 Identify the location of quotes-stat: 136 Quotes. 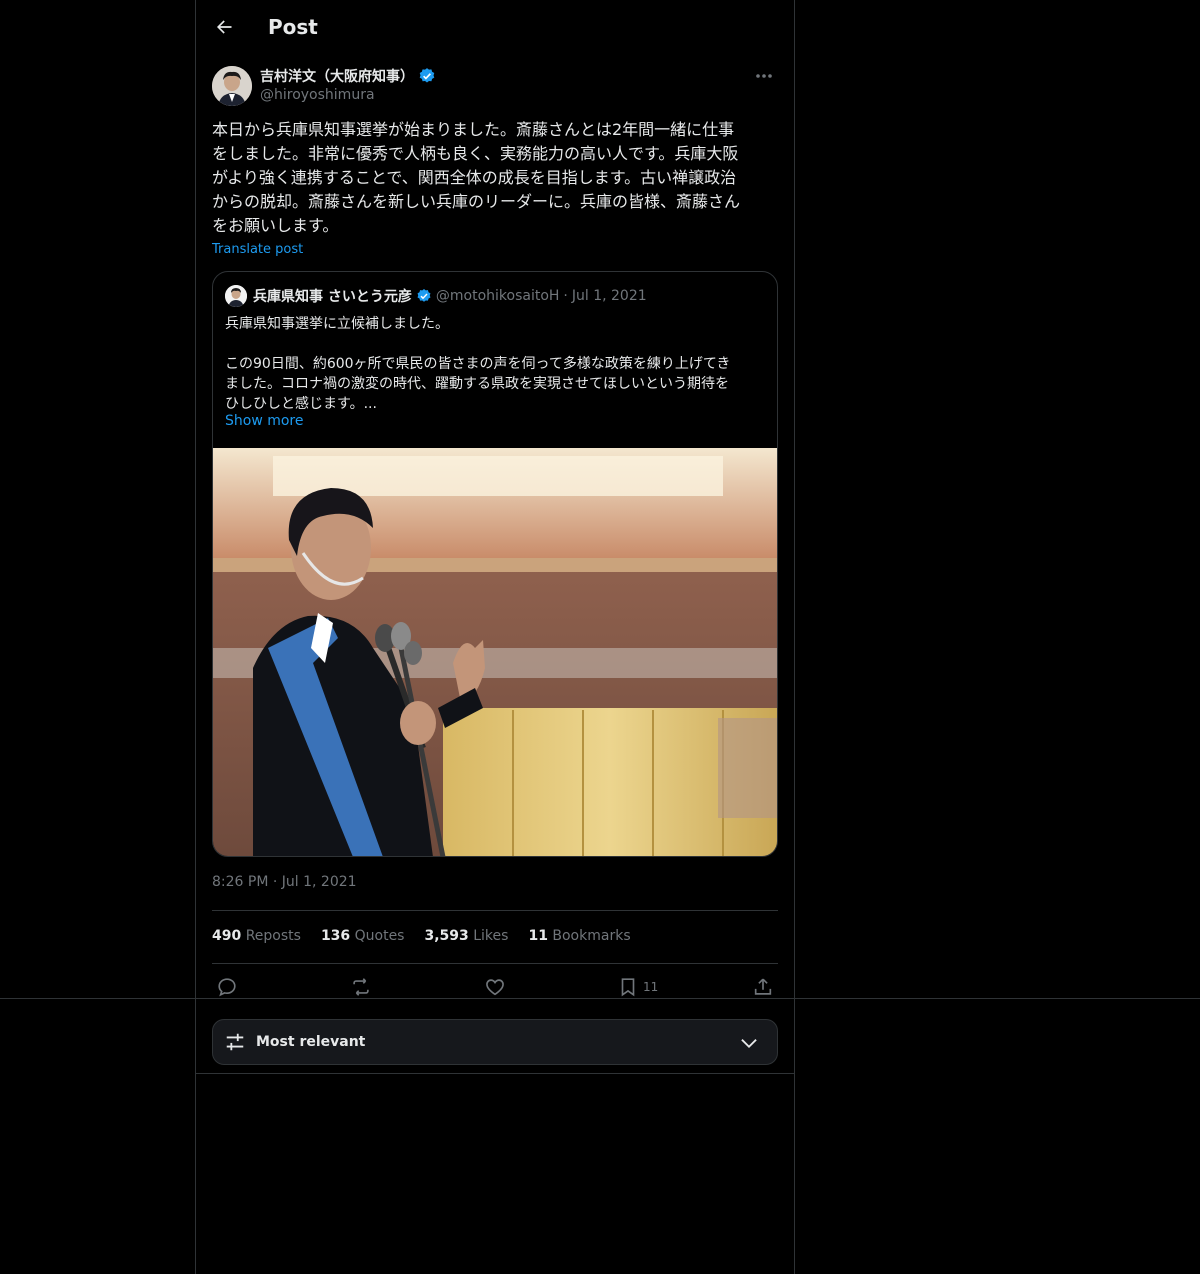
(363, 936).